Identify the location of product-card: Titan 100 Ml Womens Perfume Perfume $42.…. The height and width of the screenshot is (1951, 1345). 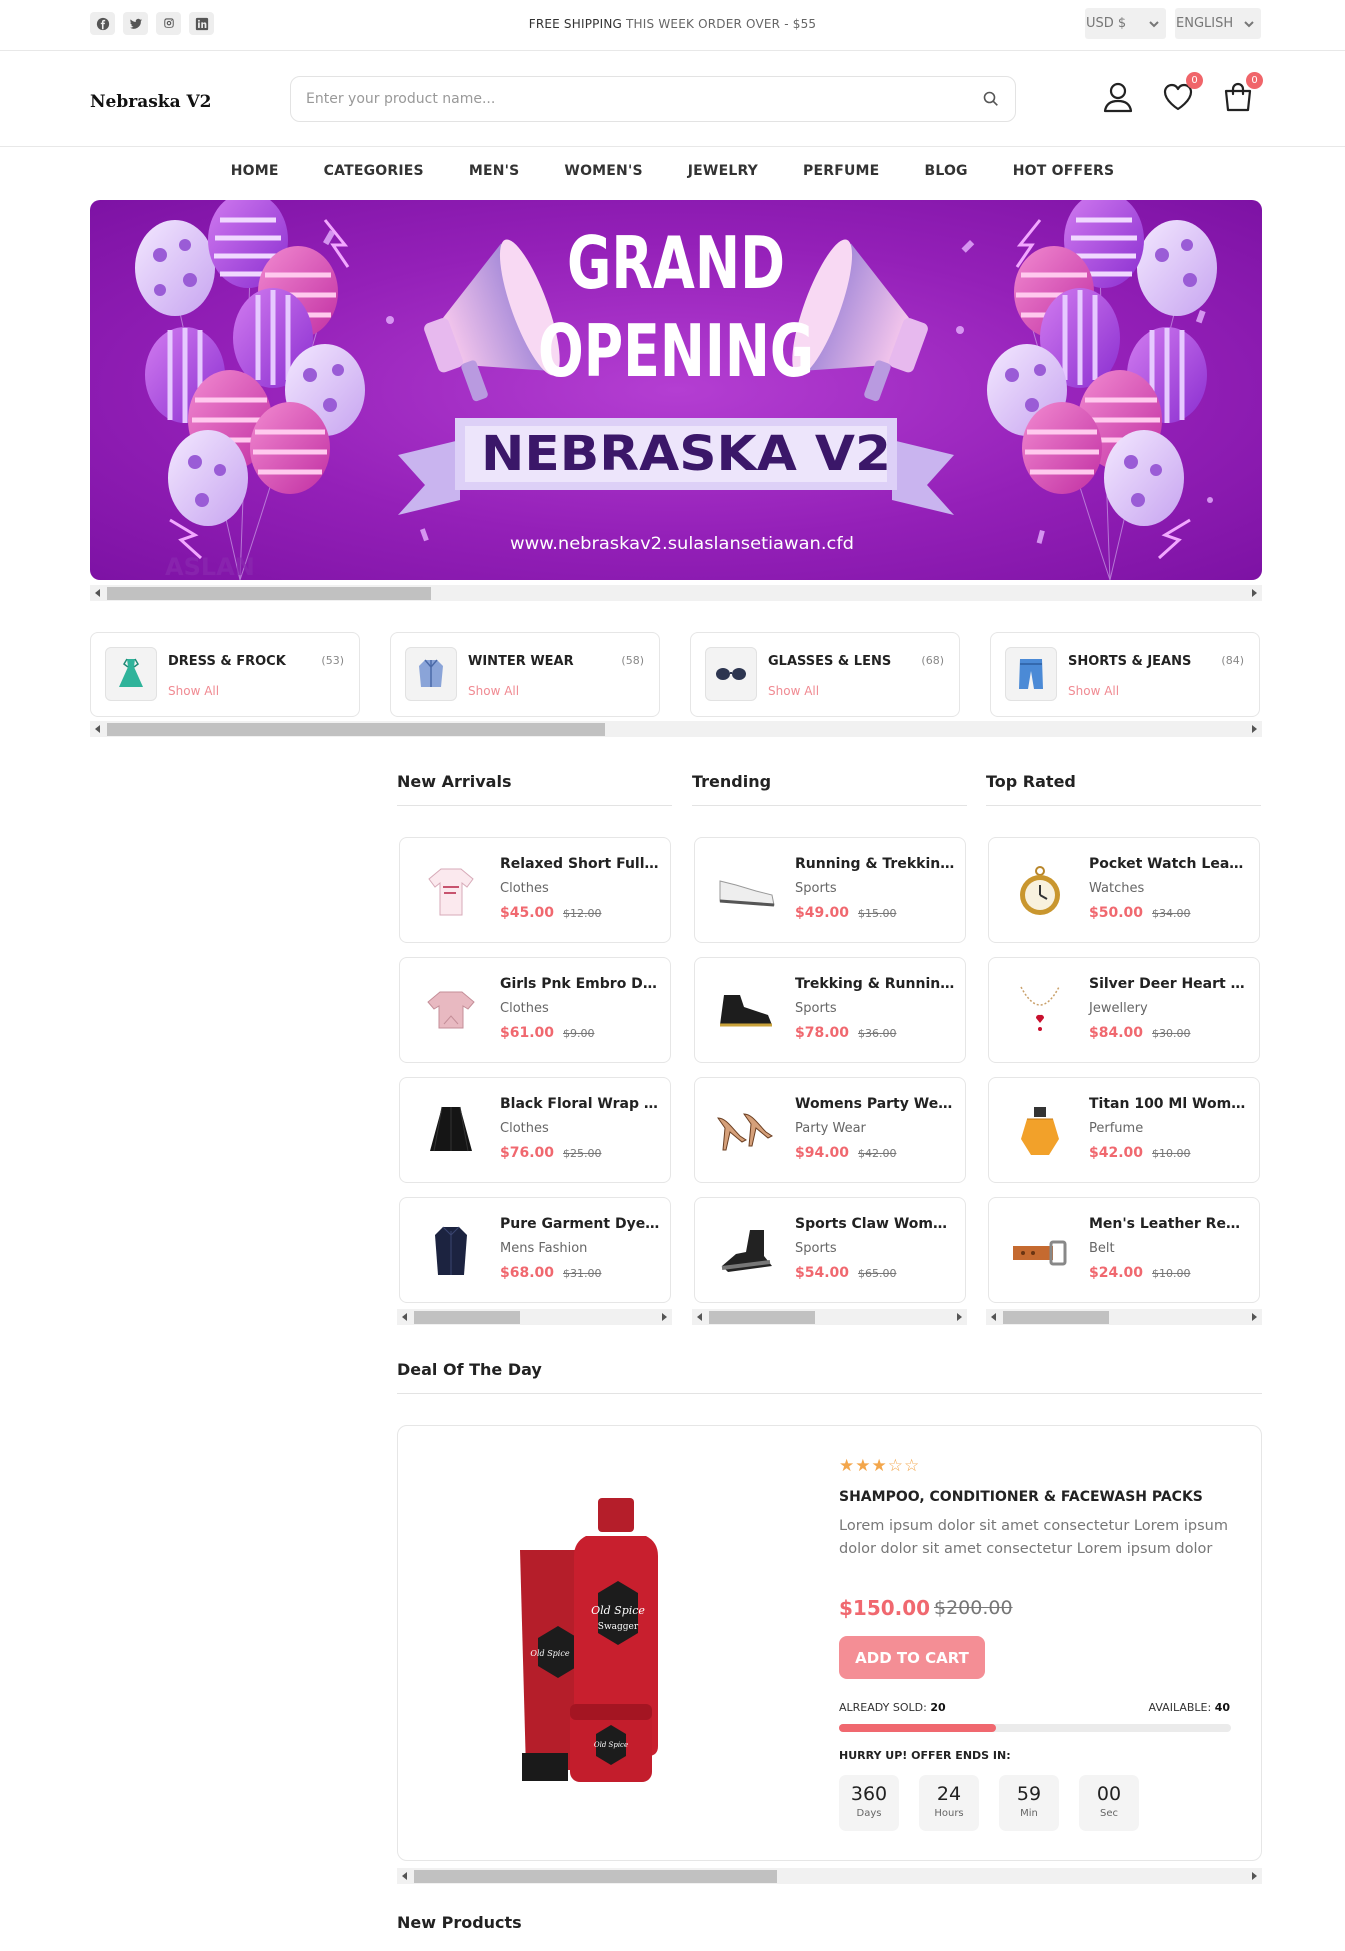
(1124, 1130).